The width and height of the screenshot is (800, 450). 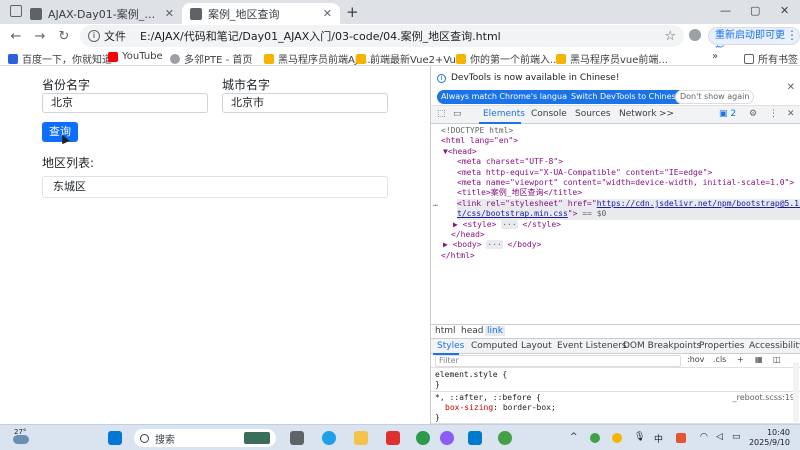 What do you see at coordinates (662, 346) in the screenshot?
I see `tab-dom-breakpoints: DOM Breakpoints` at bounding box center [662, 346].